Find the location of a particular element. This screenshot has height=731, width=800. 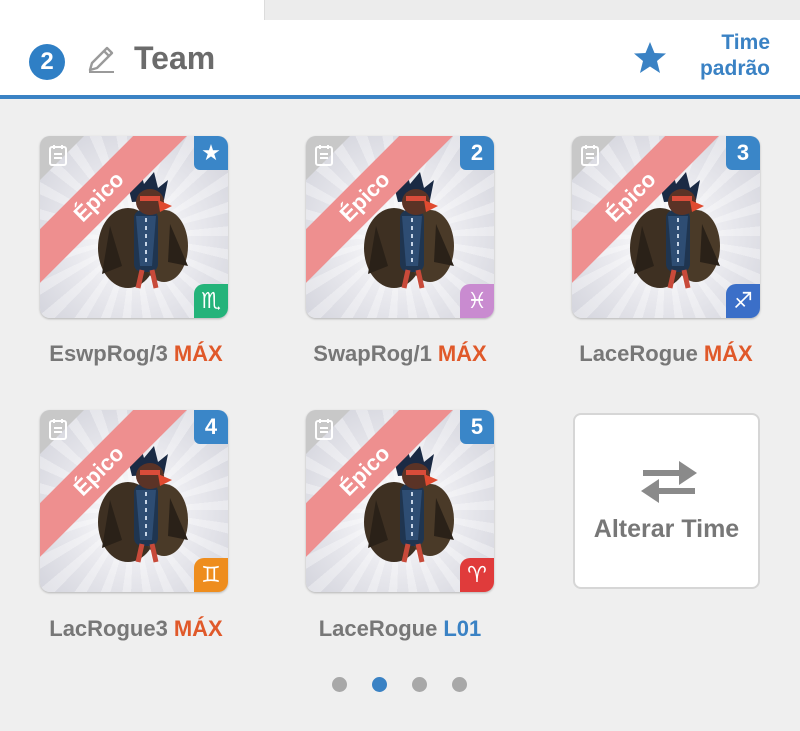

gemini-icon: ♊ is located at coordinates (211, 575).